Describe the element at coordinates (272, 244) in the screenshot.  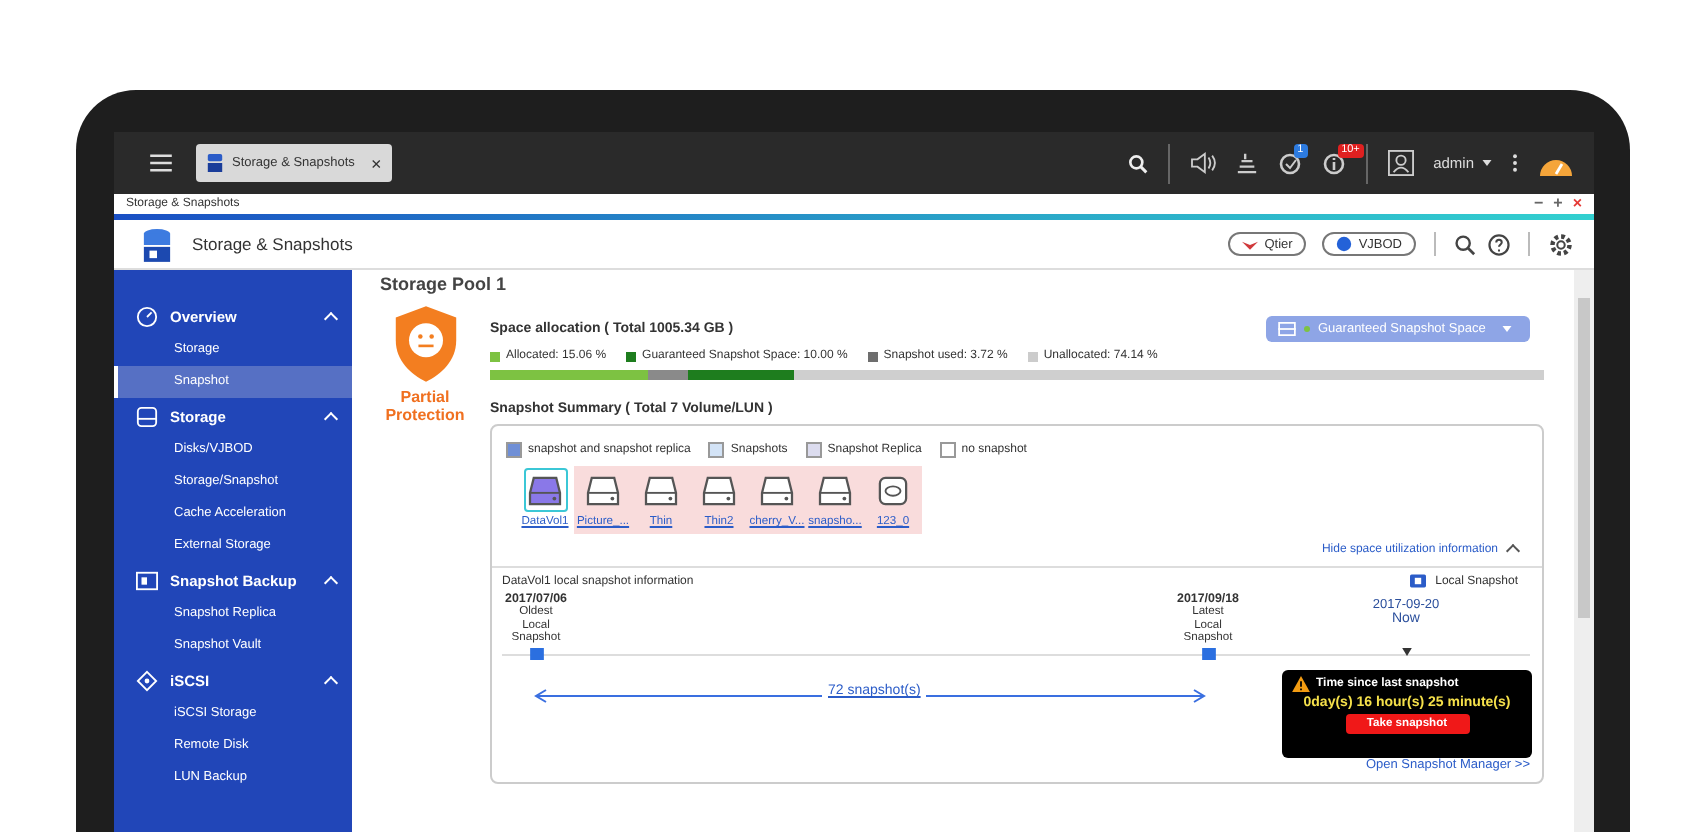
I see `app-title: Storage & Snapshots` at that location.